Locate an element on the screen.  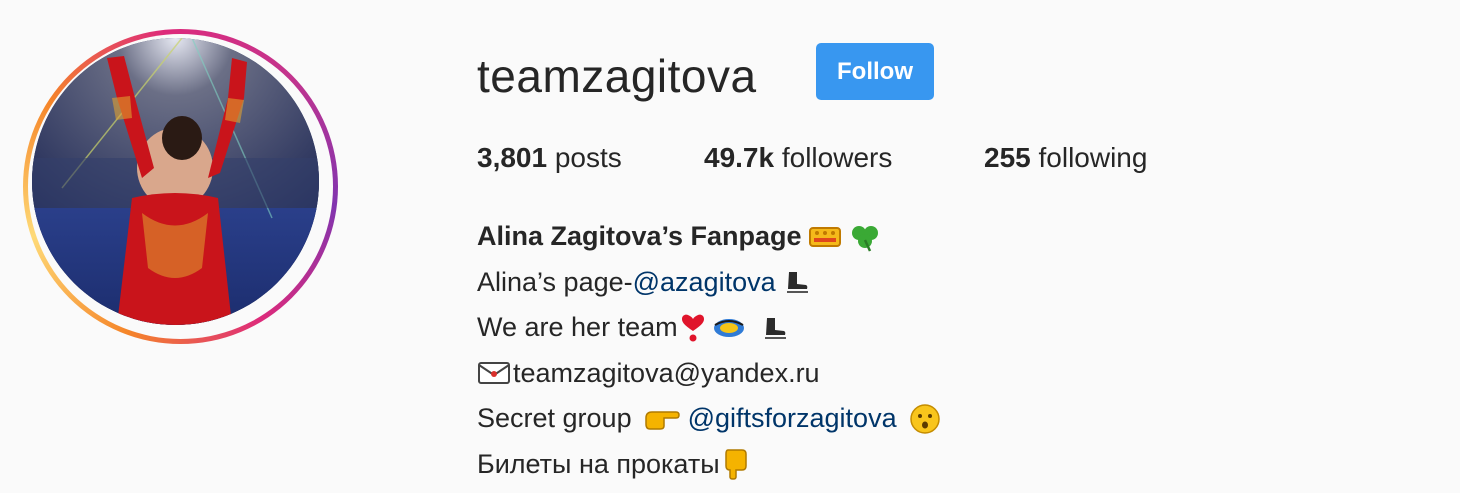
bio-line-team: We are her team is located at coordinates (709, 328).